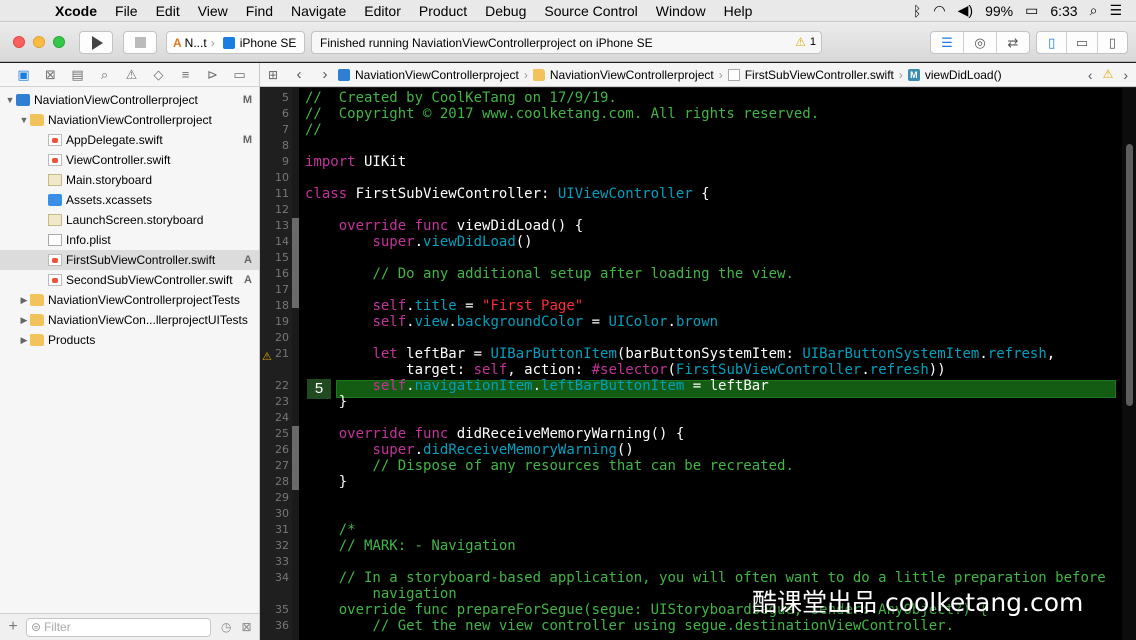  I want to click on battery-icon: ▭, so click(1031, 10).